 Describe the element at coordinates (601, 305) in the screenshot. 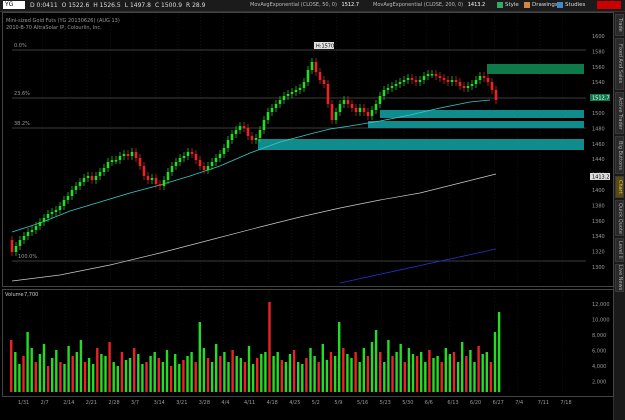

I see `volume-tick-label: 12,000` at that location.